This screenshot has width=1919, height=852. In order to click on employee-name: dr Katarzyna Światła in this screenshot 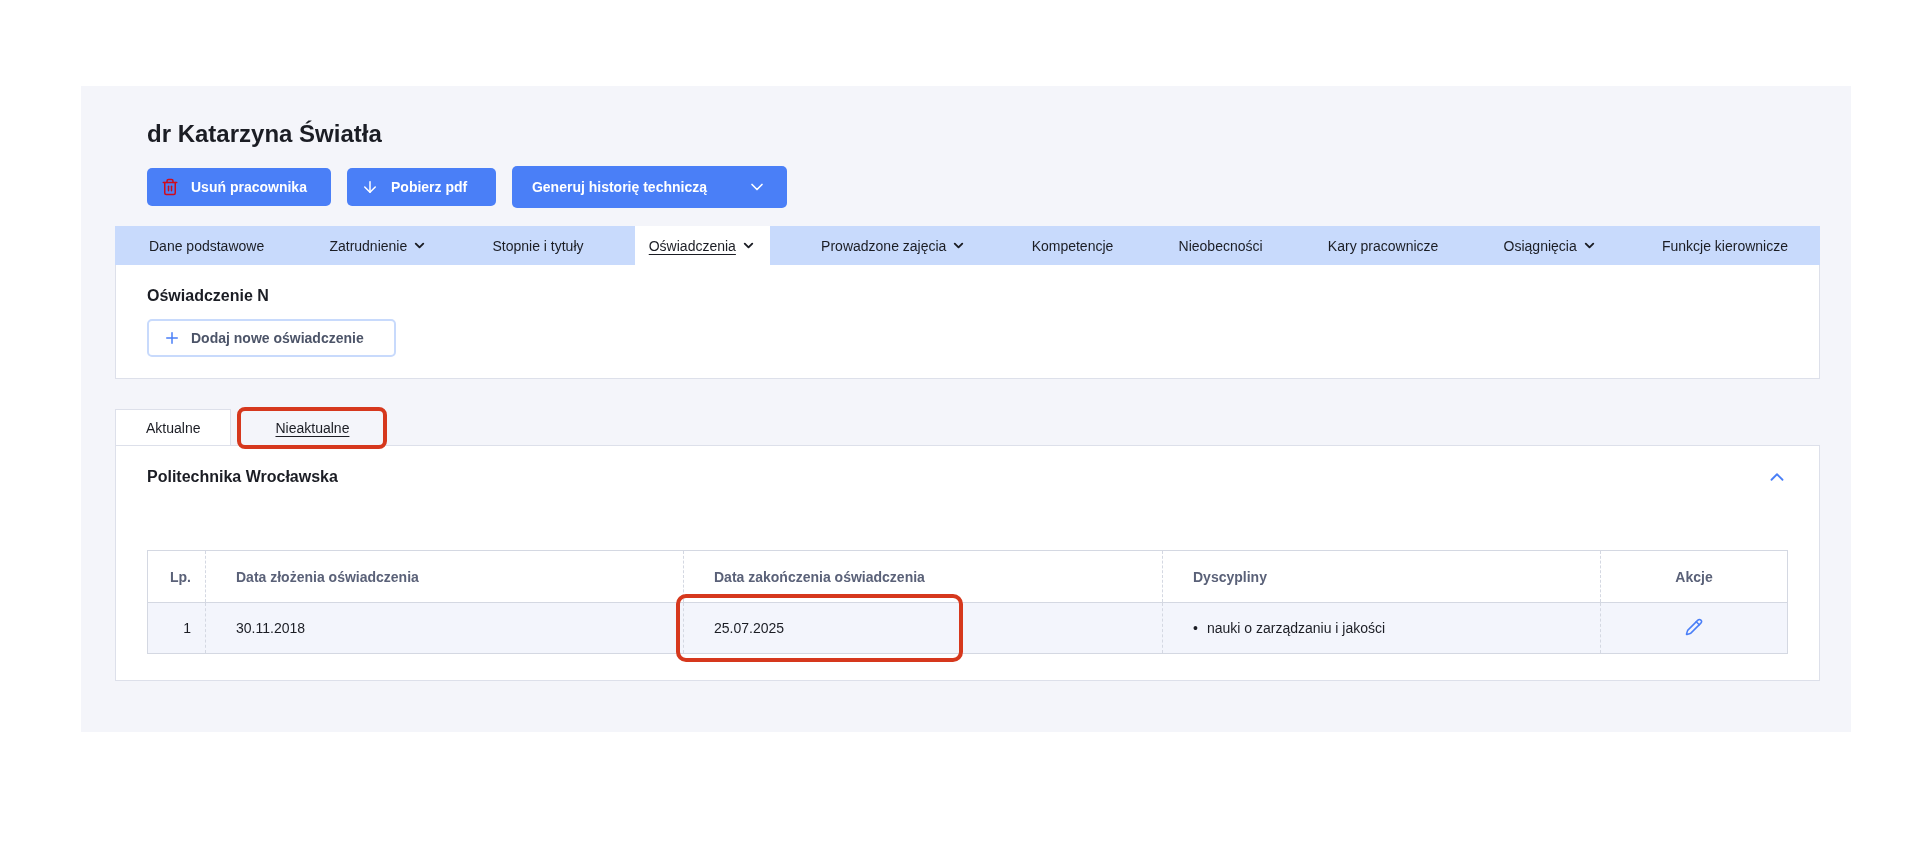, I will do `click(265, 134)`.